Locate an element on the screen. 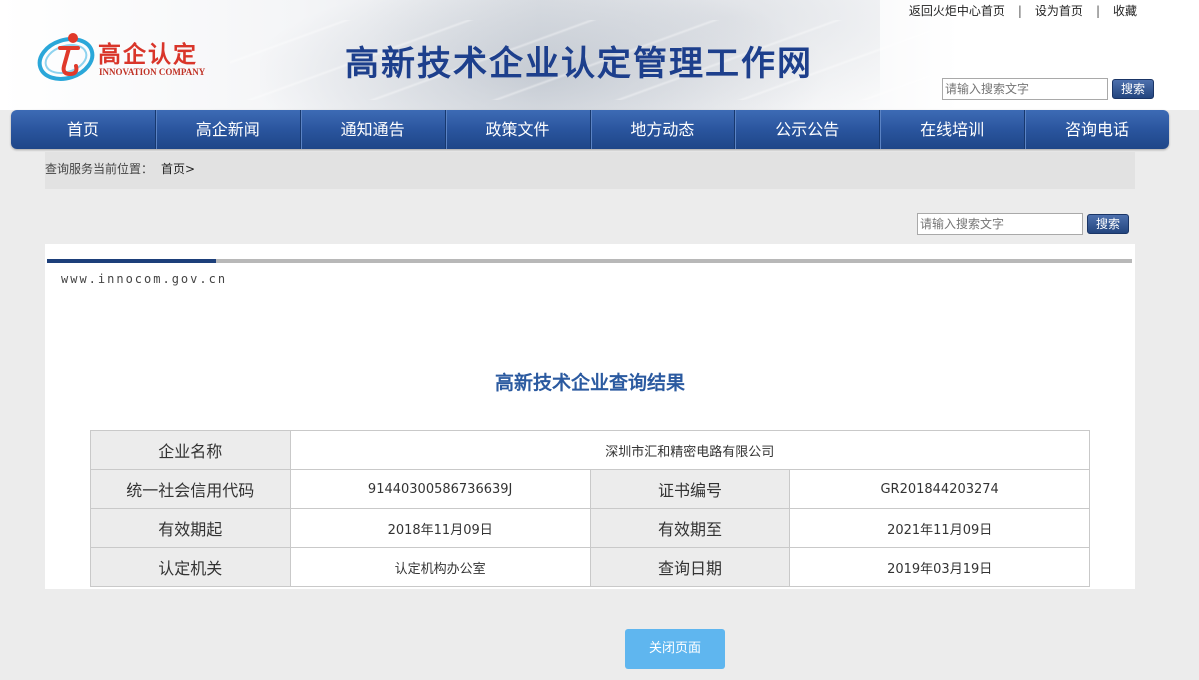  breadcrumb: 查询服务当前位置： 首页> is located at coordinates (590, 170).